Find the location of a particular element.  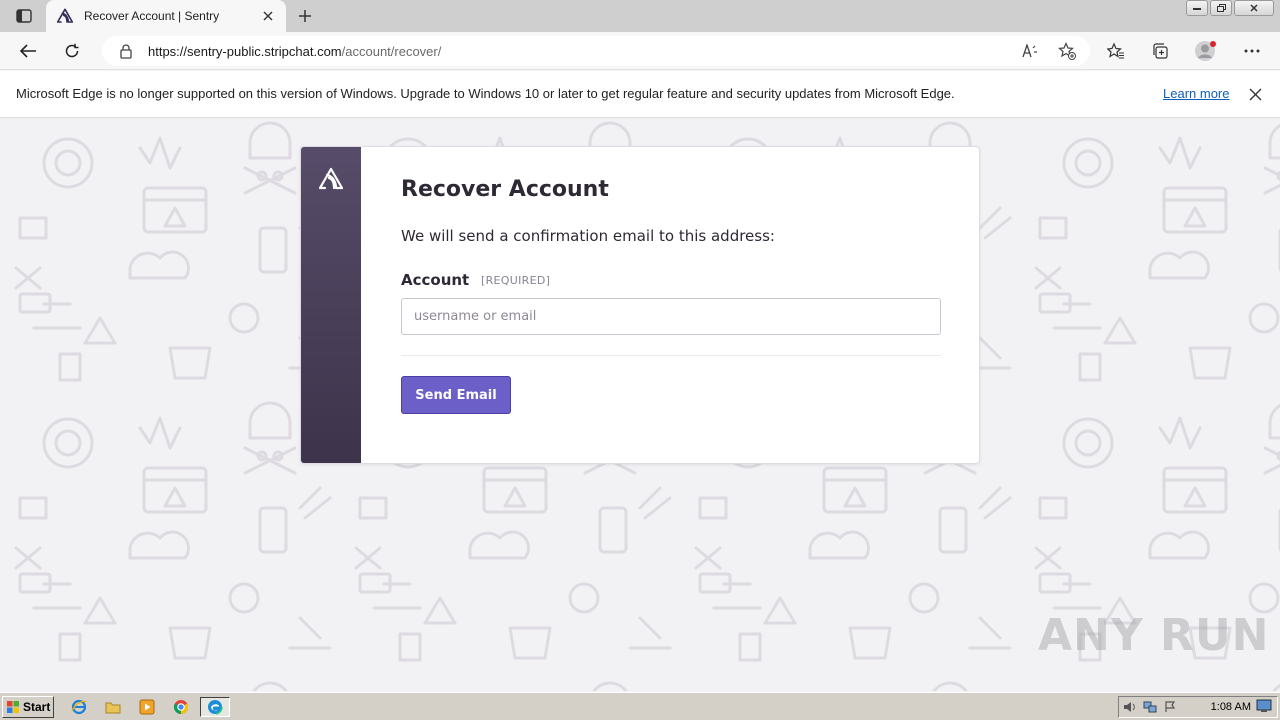

folder-icon is located at coordinates (113, 708).